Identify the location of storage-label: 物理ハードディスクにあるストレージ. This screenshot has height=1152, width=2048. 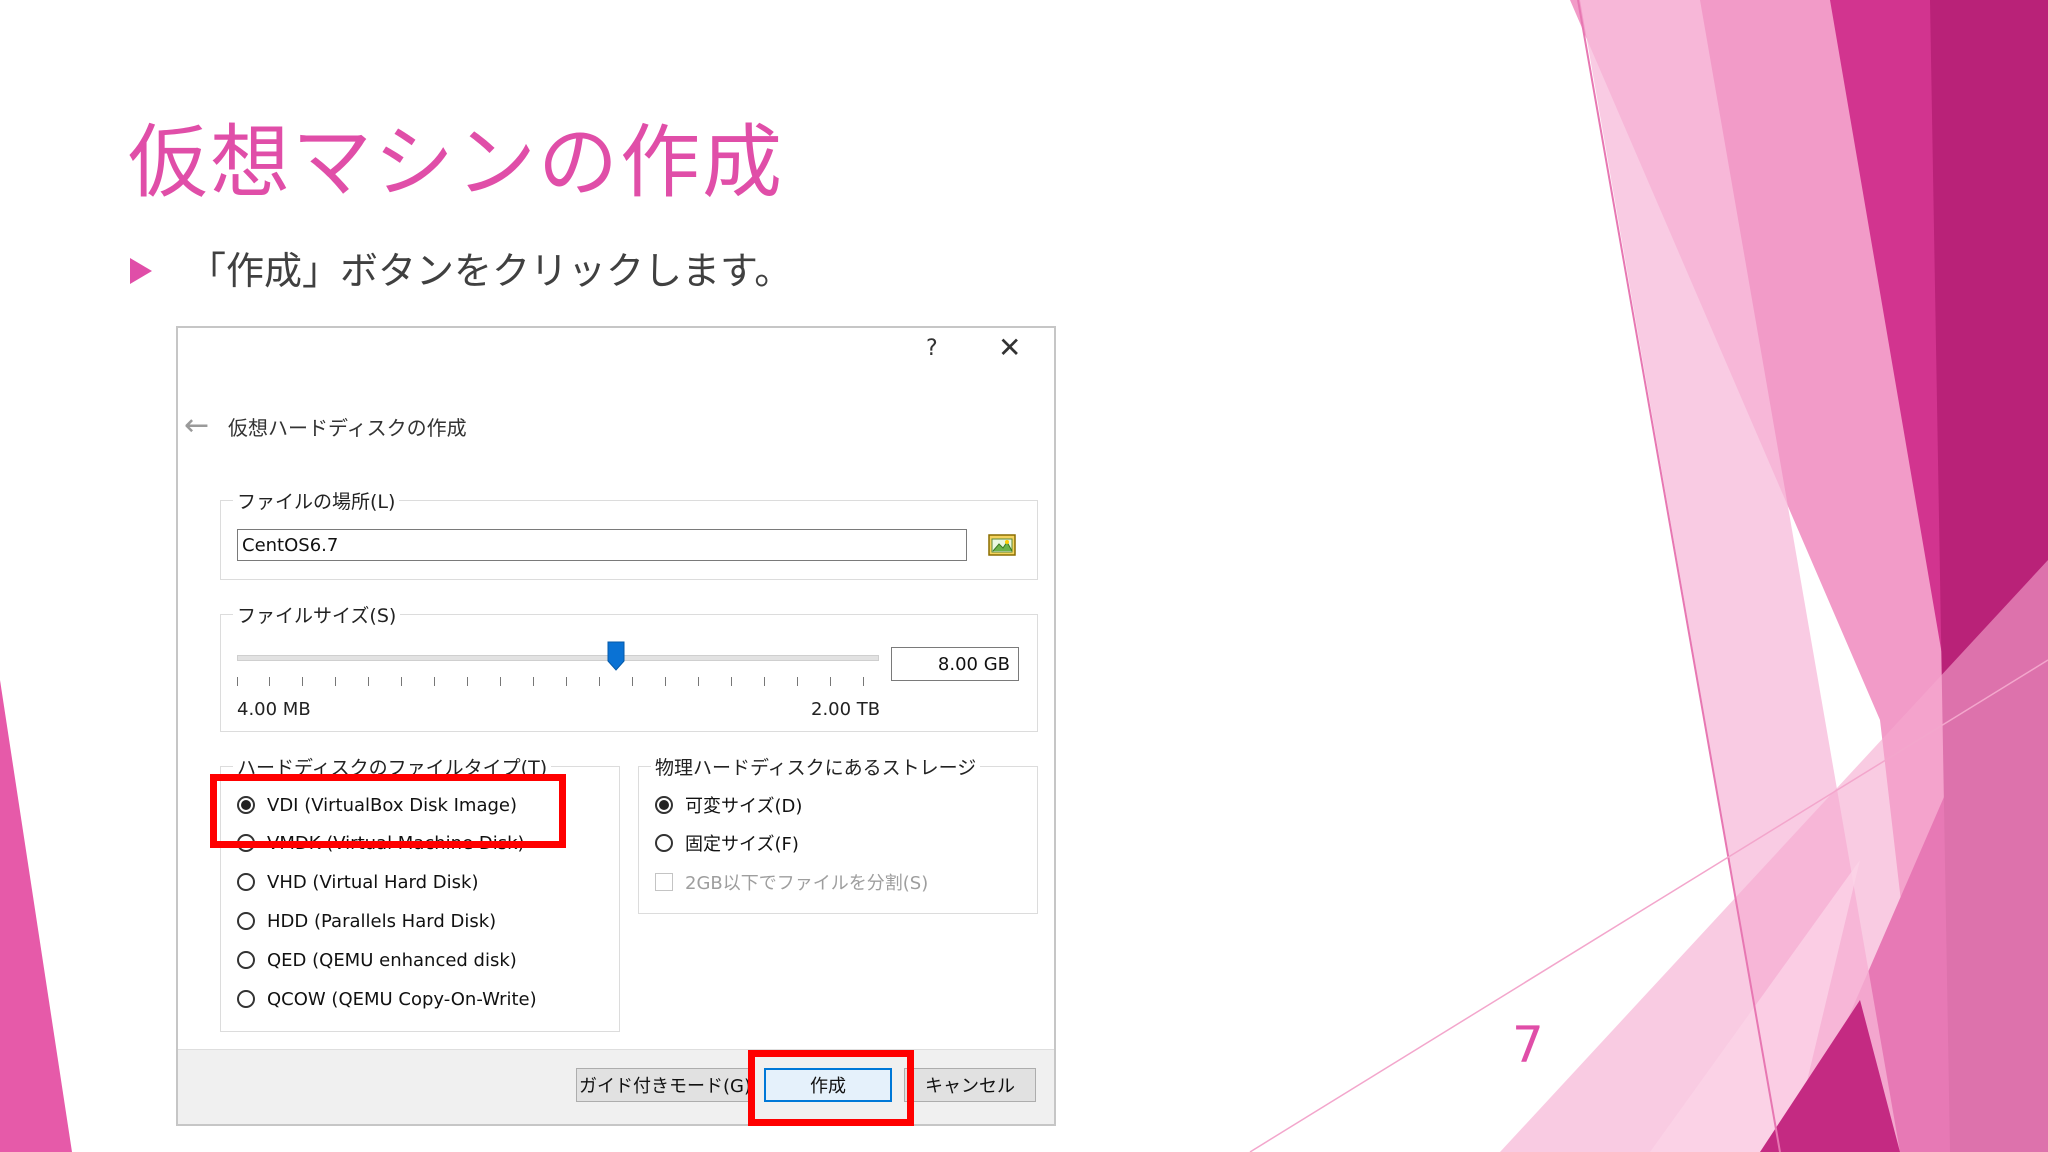
(816, 766).